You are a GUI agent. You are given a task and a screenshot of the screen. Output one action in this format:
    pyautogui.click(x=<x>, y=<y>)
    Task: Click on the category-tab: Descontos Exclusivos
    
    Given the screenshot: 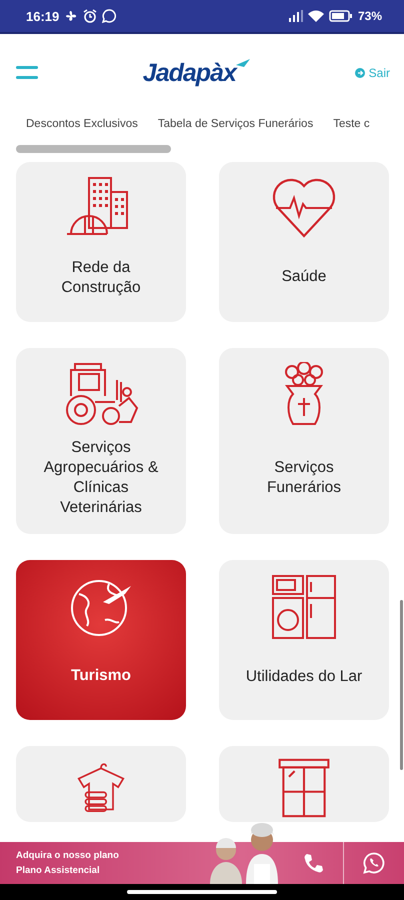 What is the action you would take?
    pyautogui.click(x=82, y=124)
    